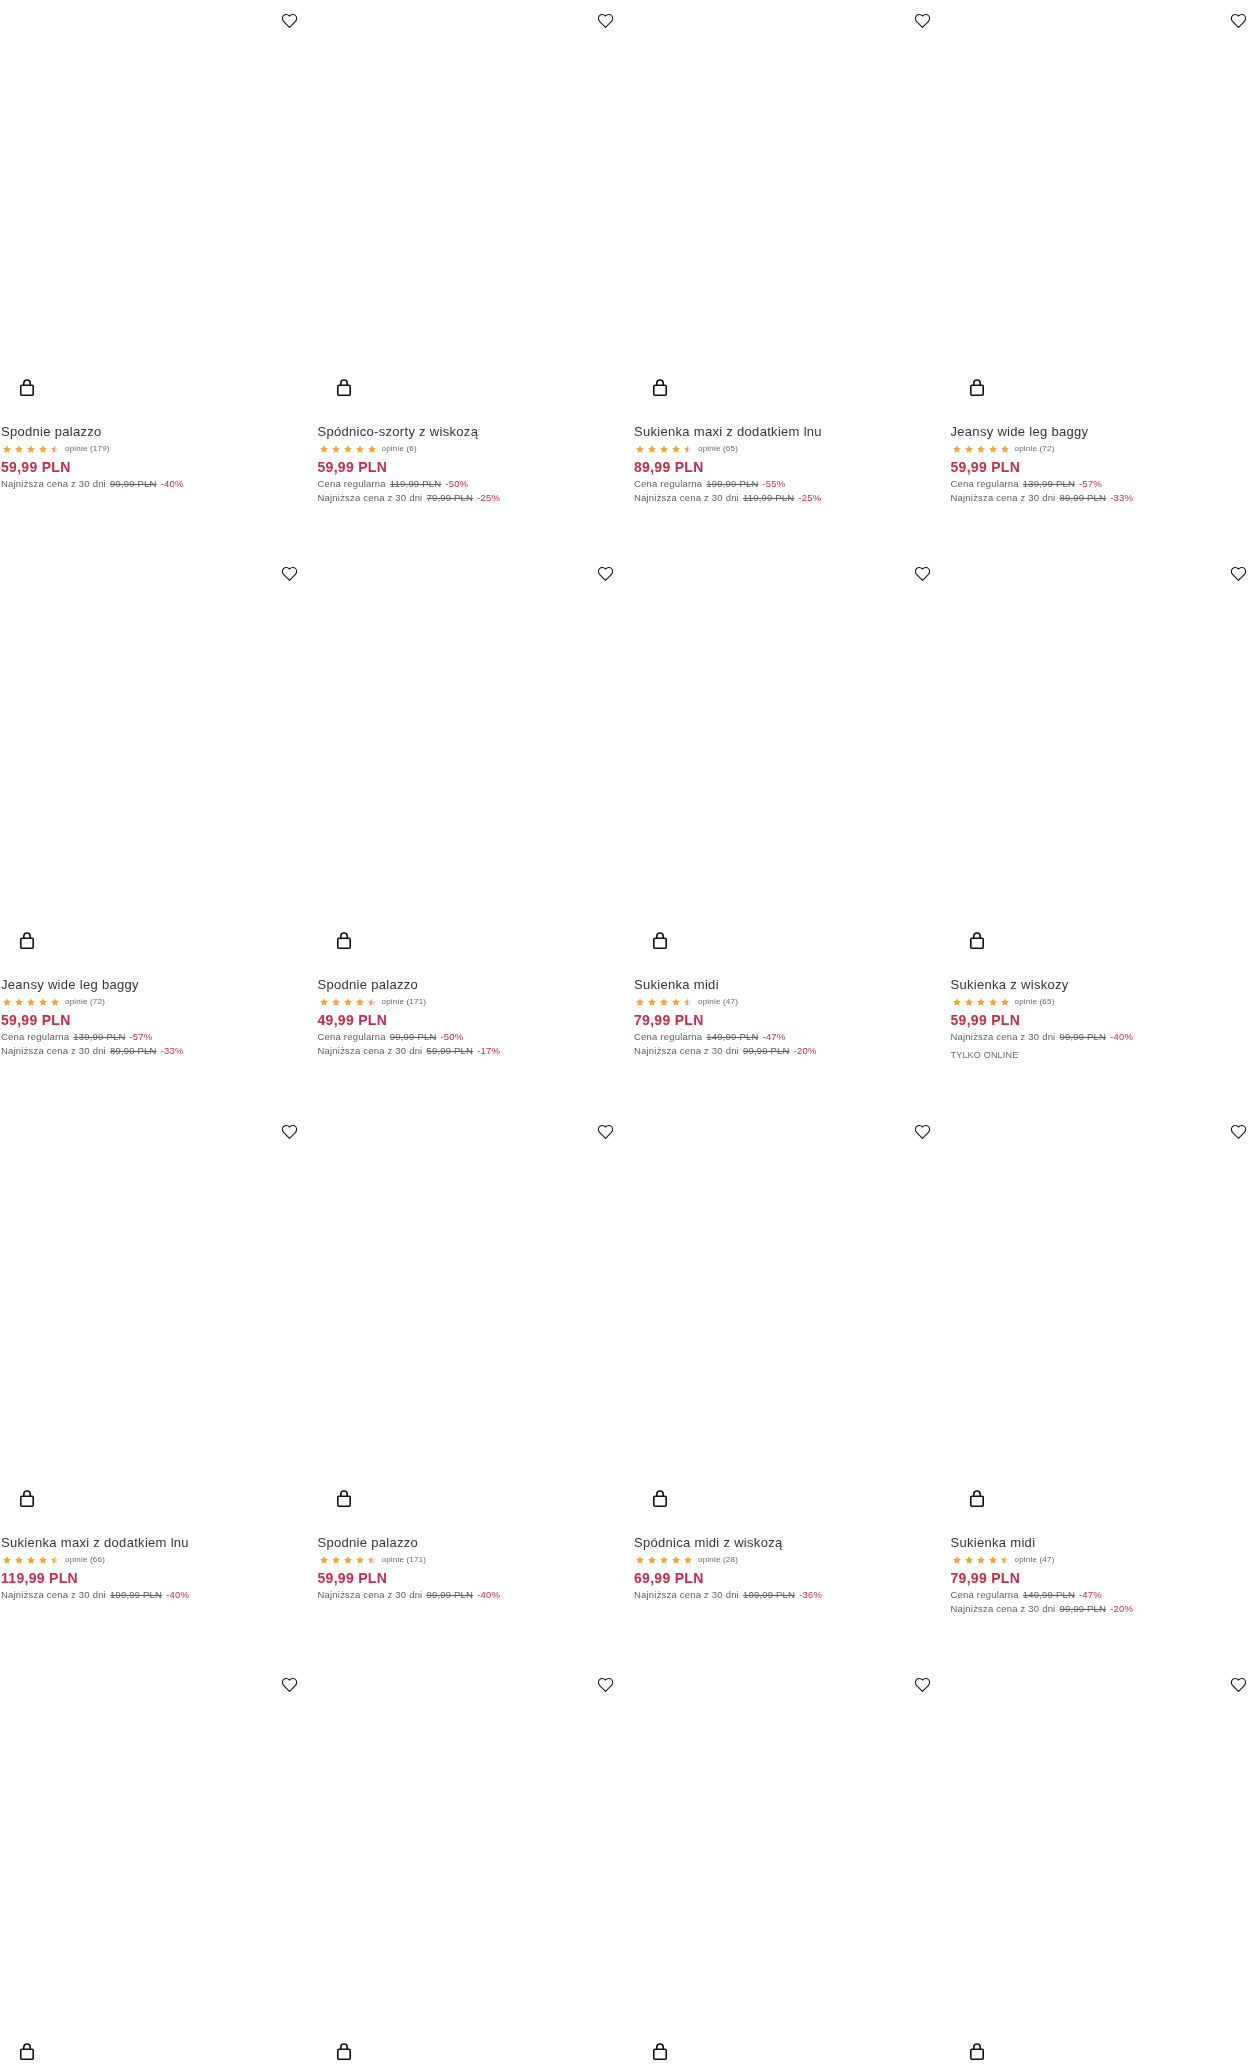  Describe the element at coordinates (669, 1020) in the screenshot. I see `product-price: 79,99 PLN` at that location.